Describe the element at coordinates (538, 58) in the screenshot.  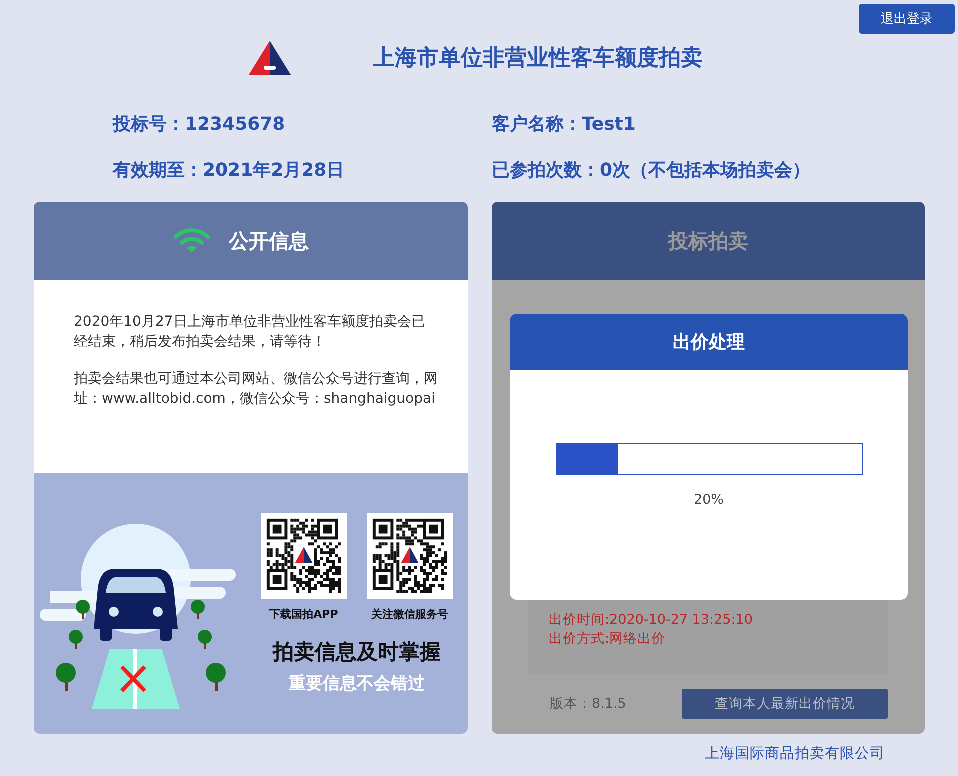
I see `page-title: 上海市单位非营业性客车额度拍卖` at that location.